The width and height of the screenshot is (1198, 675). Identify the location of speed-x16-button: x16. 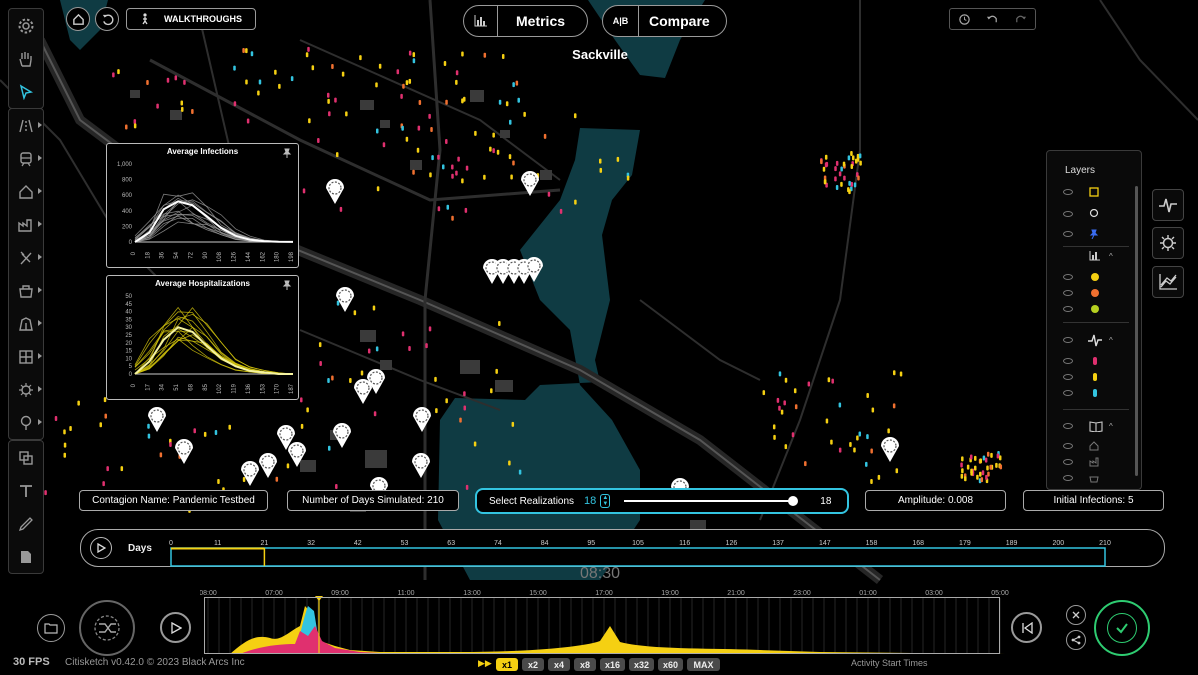
(612, 664).